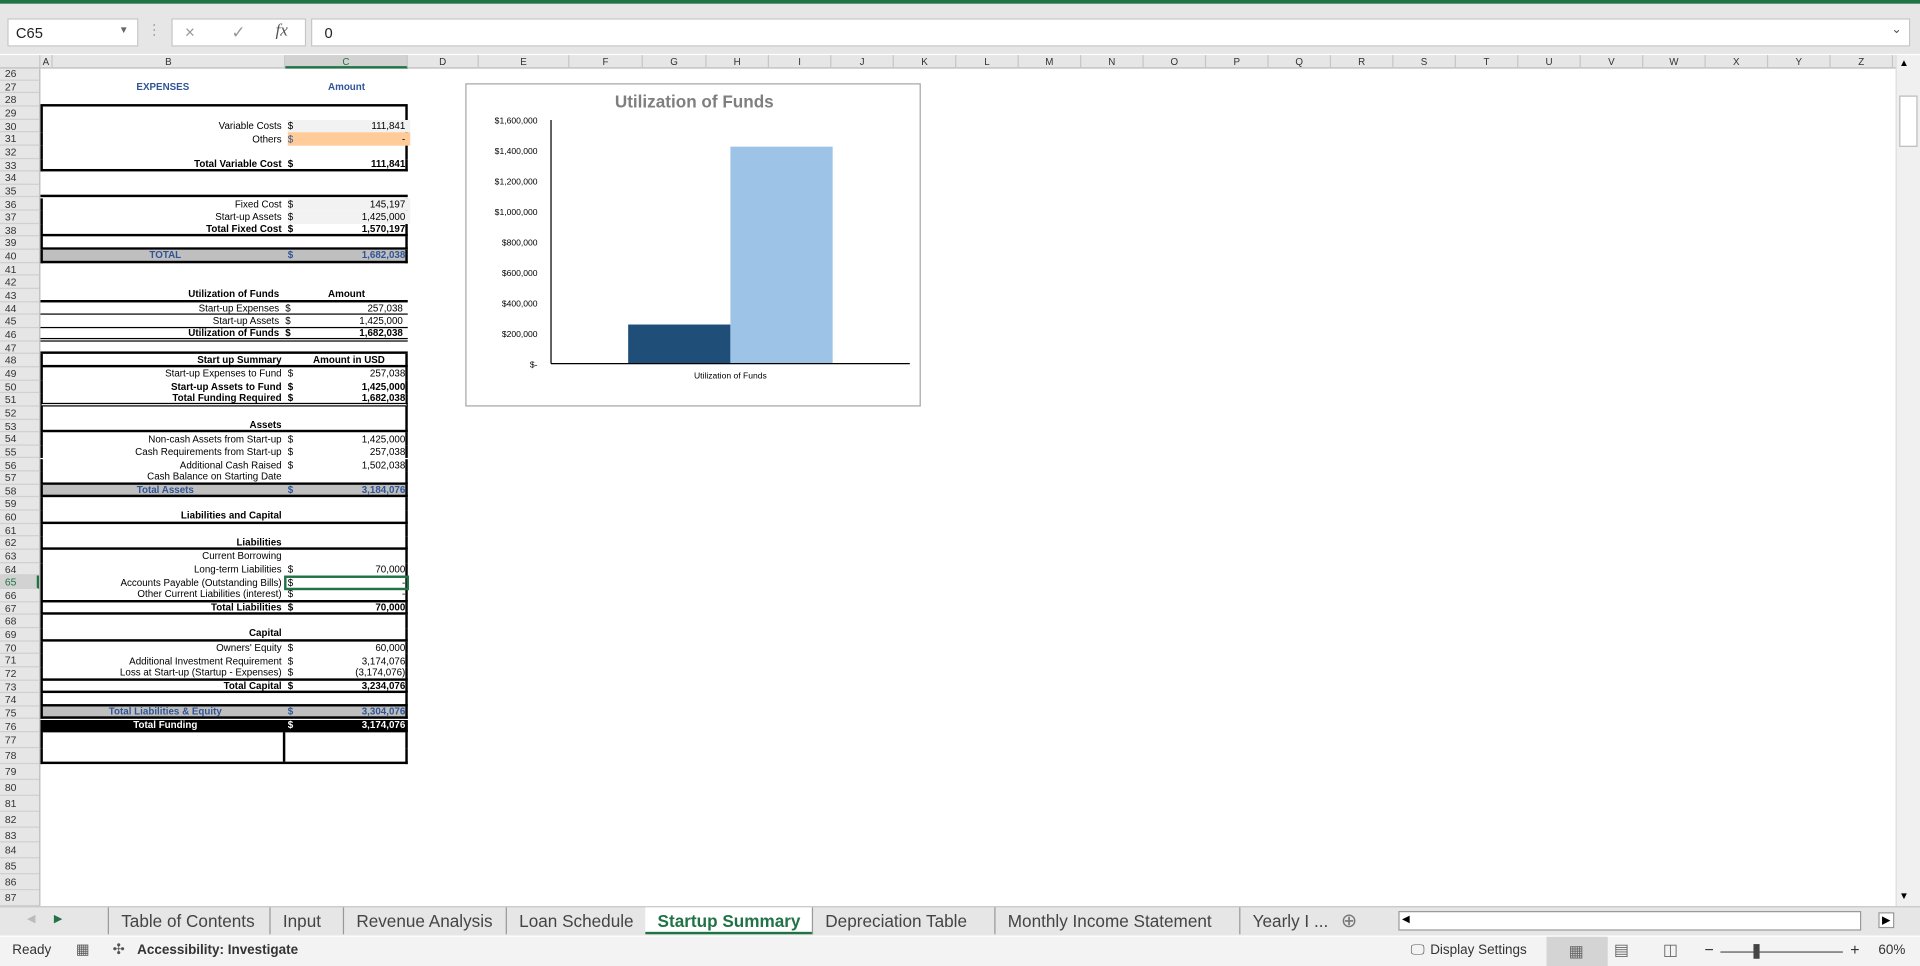 The height and width of the screenshot is (966, 1920). What do you see at coordinates (1487, 62) in the screenshot?
I see `column-header-t: T` at bounding box center [1487, 62].